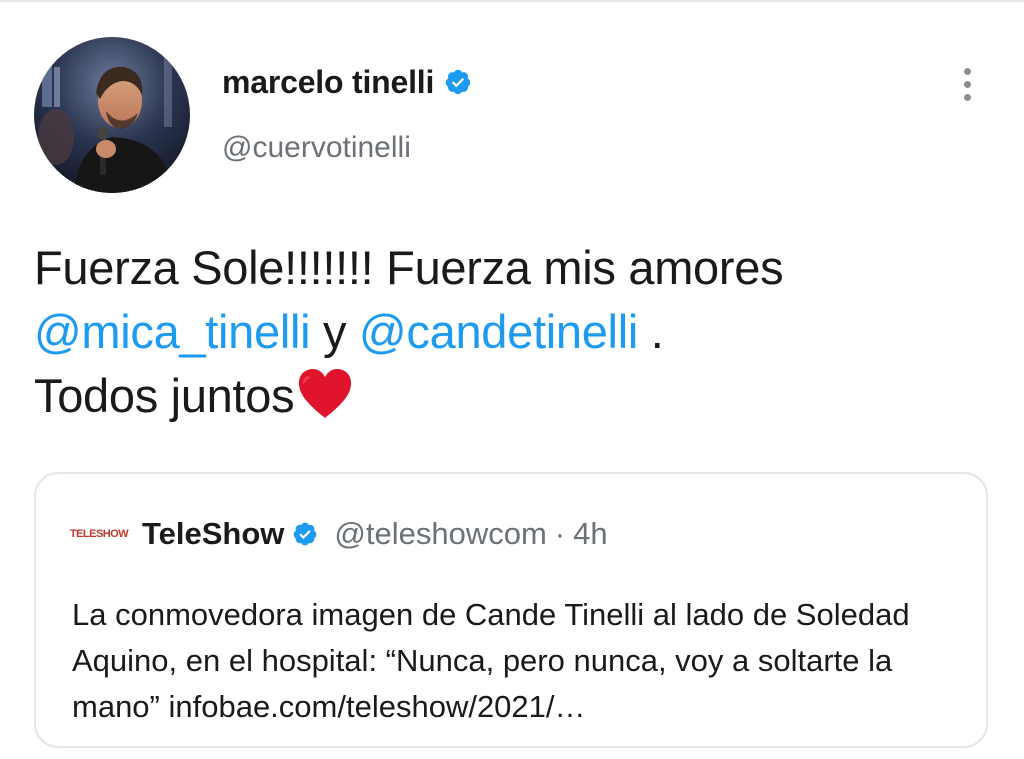 The height and width of the screenshot is (759, 1024). Describe the element at coordinates (590, 534) in the screenshot. I see `quoted-tweet-time: 4h` at that location.